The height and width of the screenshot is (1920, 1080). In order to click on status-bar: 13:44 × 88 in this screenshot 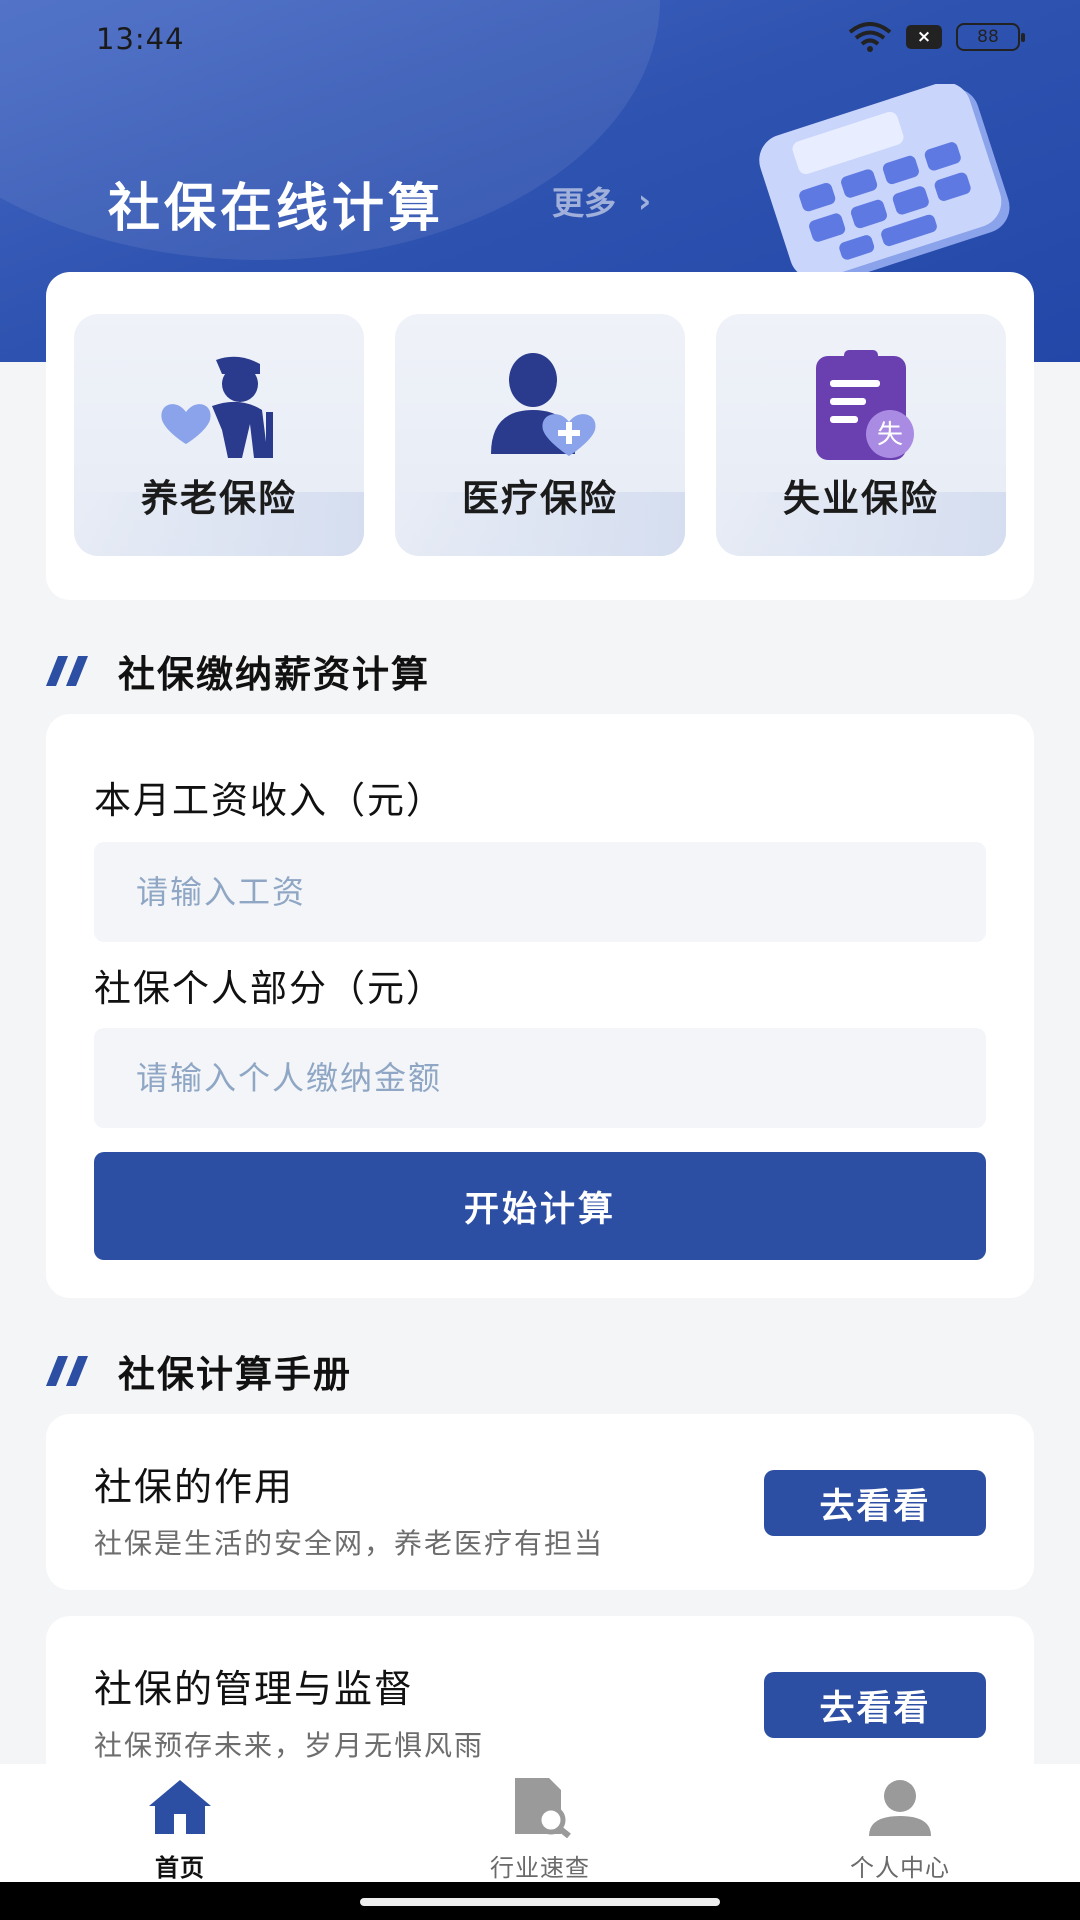, I will do `click(540, 40)`.